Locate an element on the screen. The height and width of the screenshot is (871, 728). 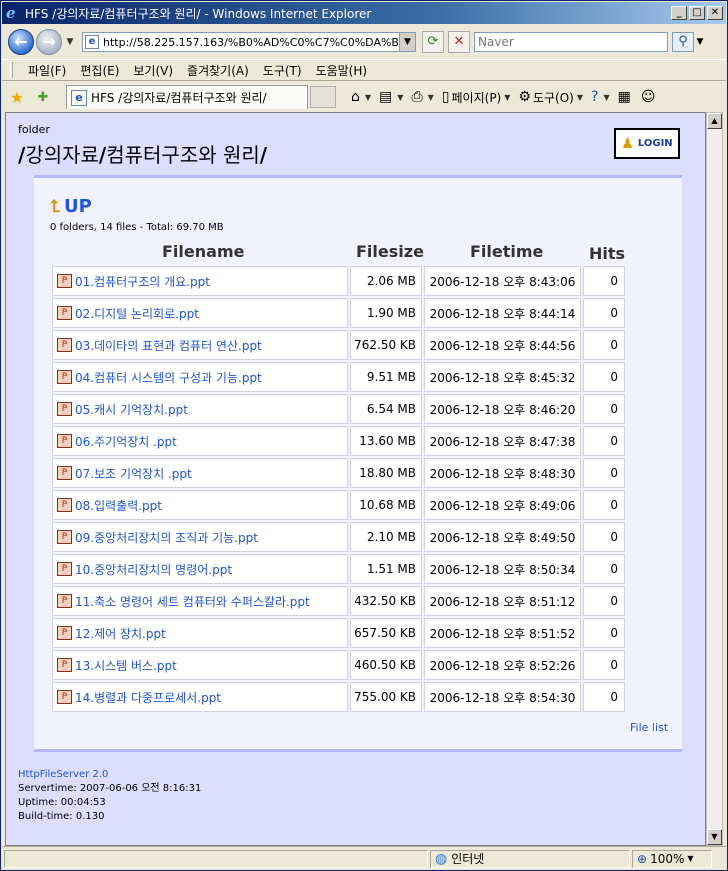
scroll-up-button: ▲ is located at coordinates (714, 121).